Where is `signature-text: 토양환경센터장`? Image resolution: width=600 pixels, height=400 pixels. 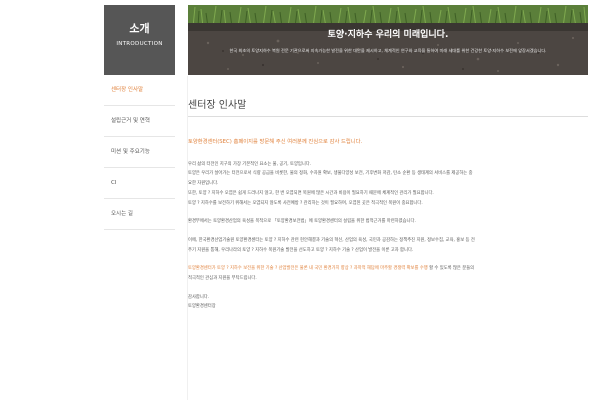 signature-text: 토양환경센터장 is located at coordinates (202, 307).